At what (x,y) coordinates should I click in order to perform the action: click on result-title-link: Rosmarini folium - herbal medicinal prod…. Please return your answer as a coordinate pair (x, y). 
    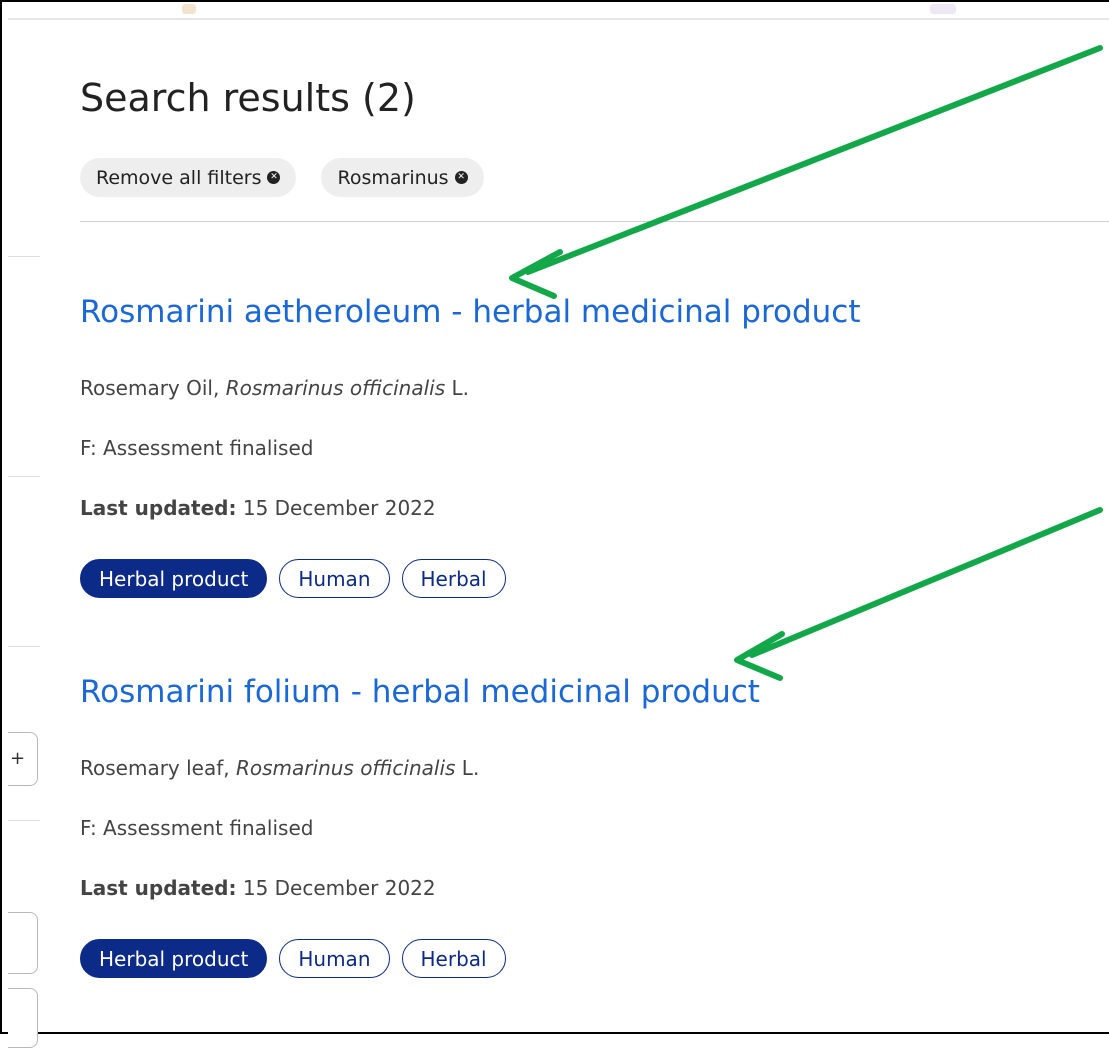
    Looking at the image, I should click on (584, 692).